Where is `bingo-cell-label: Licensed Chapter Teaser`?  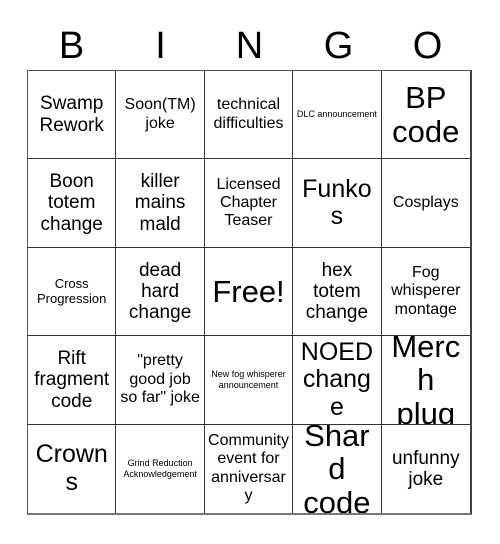 bingo-cell-label: Licensed Chapter Teaser is located at coordinates (248, 202).